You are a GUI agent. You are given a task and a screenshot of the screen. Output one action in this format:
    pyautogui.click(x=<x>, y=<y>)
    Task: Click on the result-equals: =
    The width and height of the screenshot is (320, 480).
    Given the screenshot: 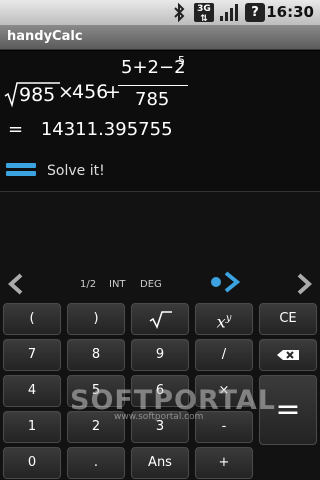 What is the action you would take?
    pyautogui.click(x=16, y=129)
    